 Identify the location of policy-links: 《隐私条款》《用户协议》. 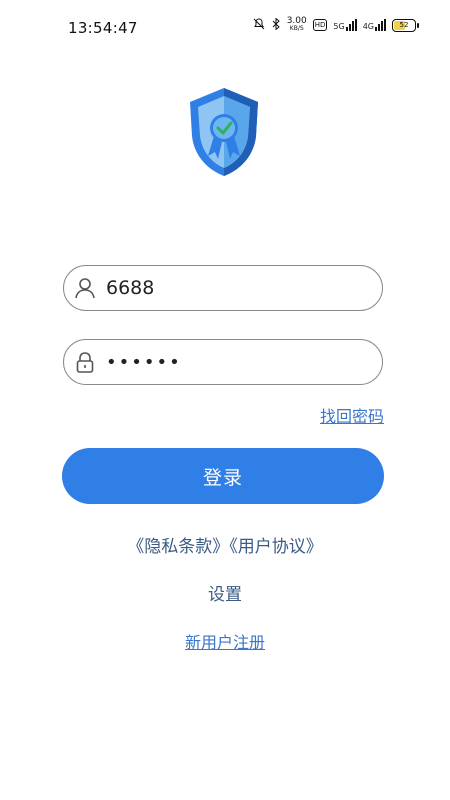
(225, 544).